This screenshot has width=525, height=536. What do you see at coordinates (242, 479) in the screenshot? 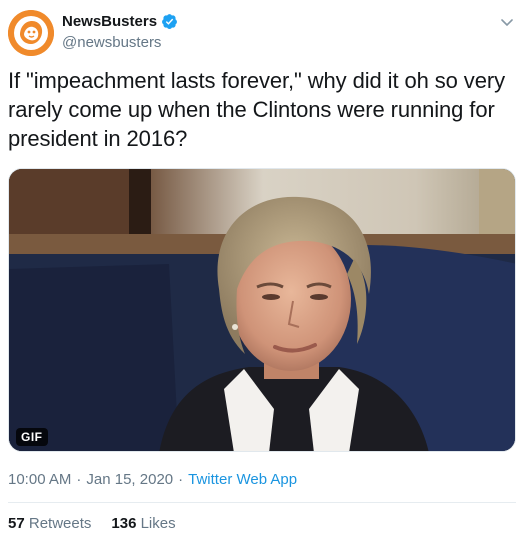
I see `tweet-source-link: Twitter Web App` at bounding box center [242, 479].